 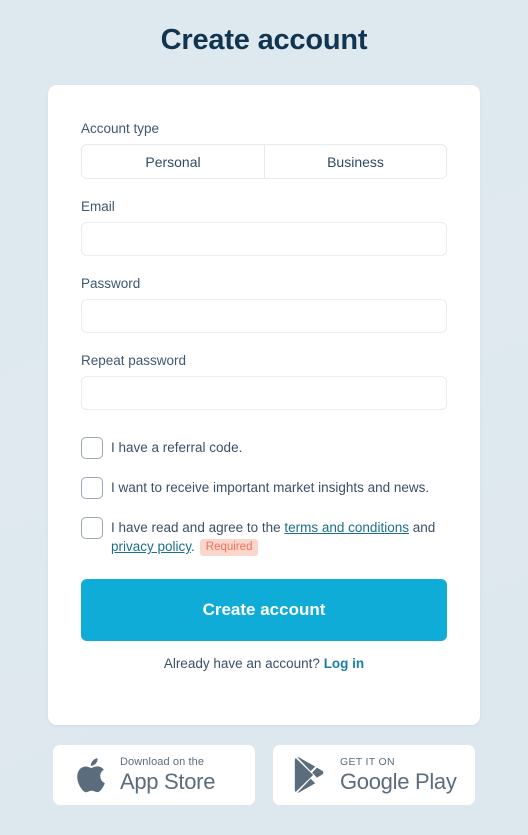 I want to click on google-play-top-line: GET IT ON, so click(x=367, y=762).